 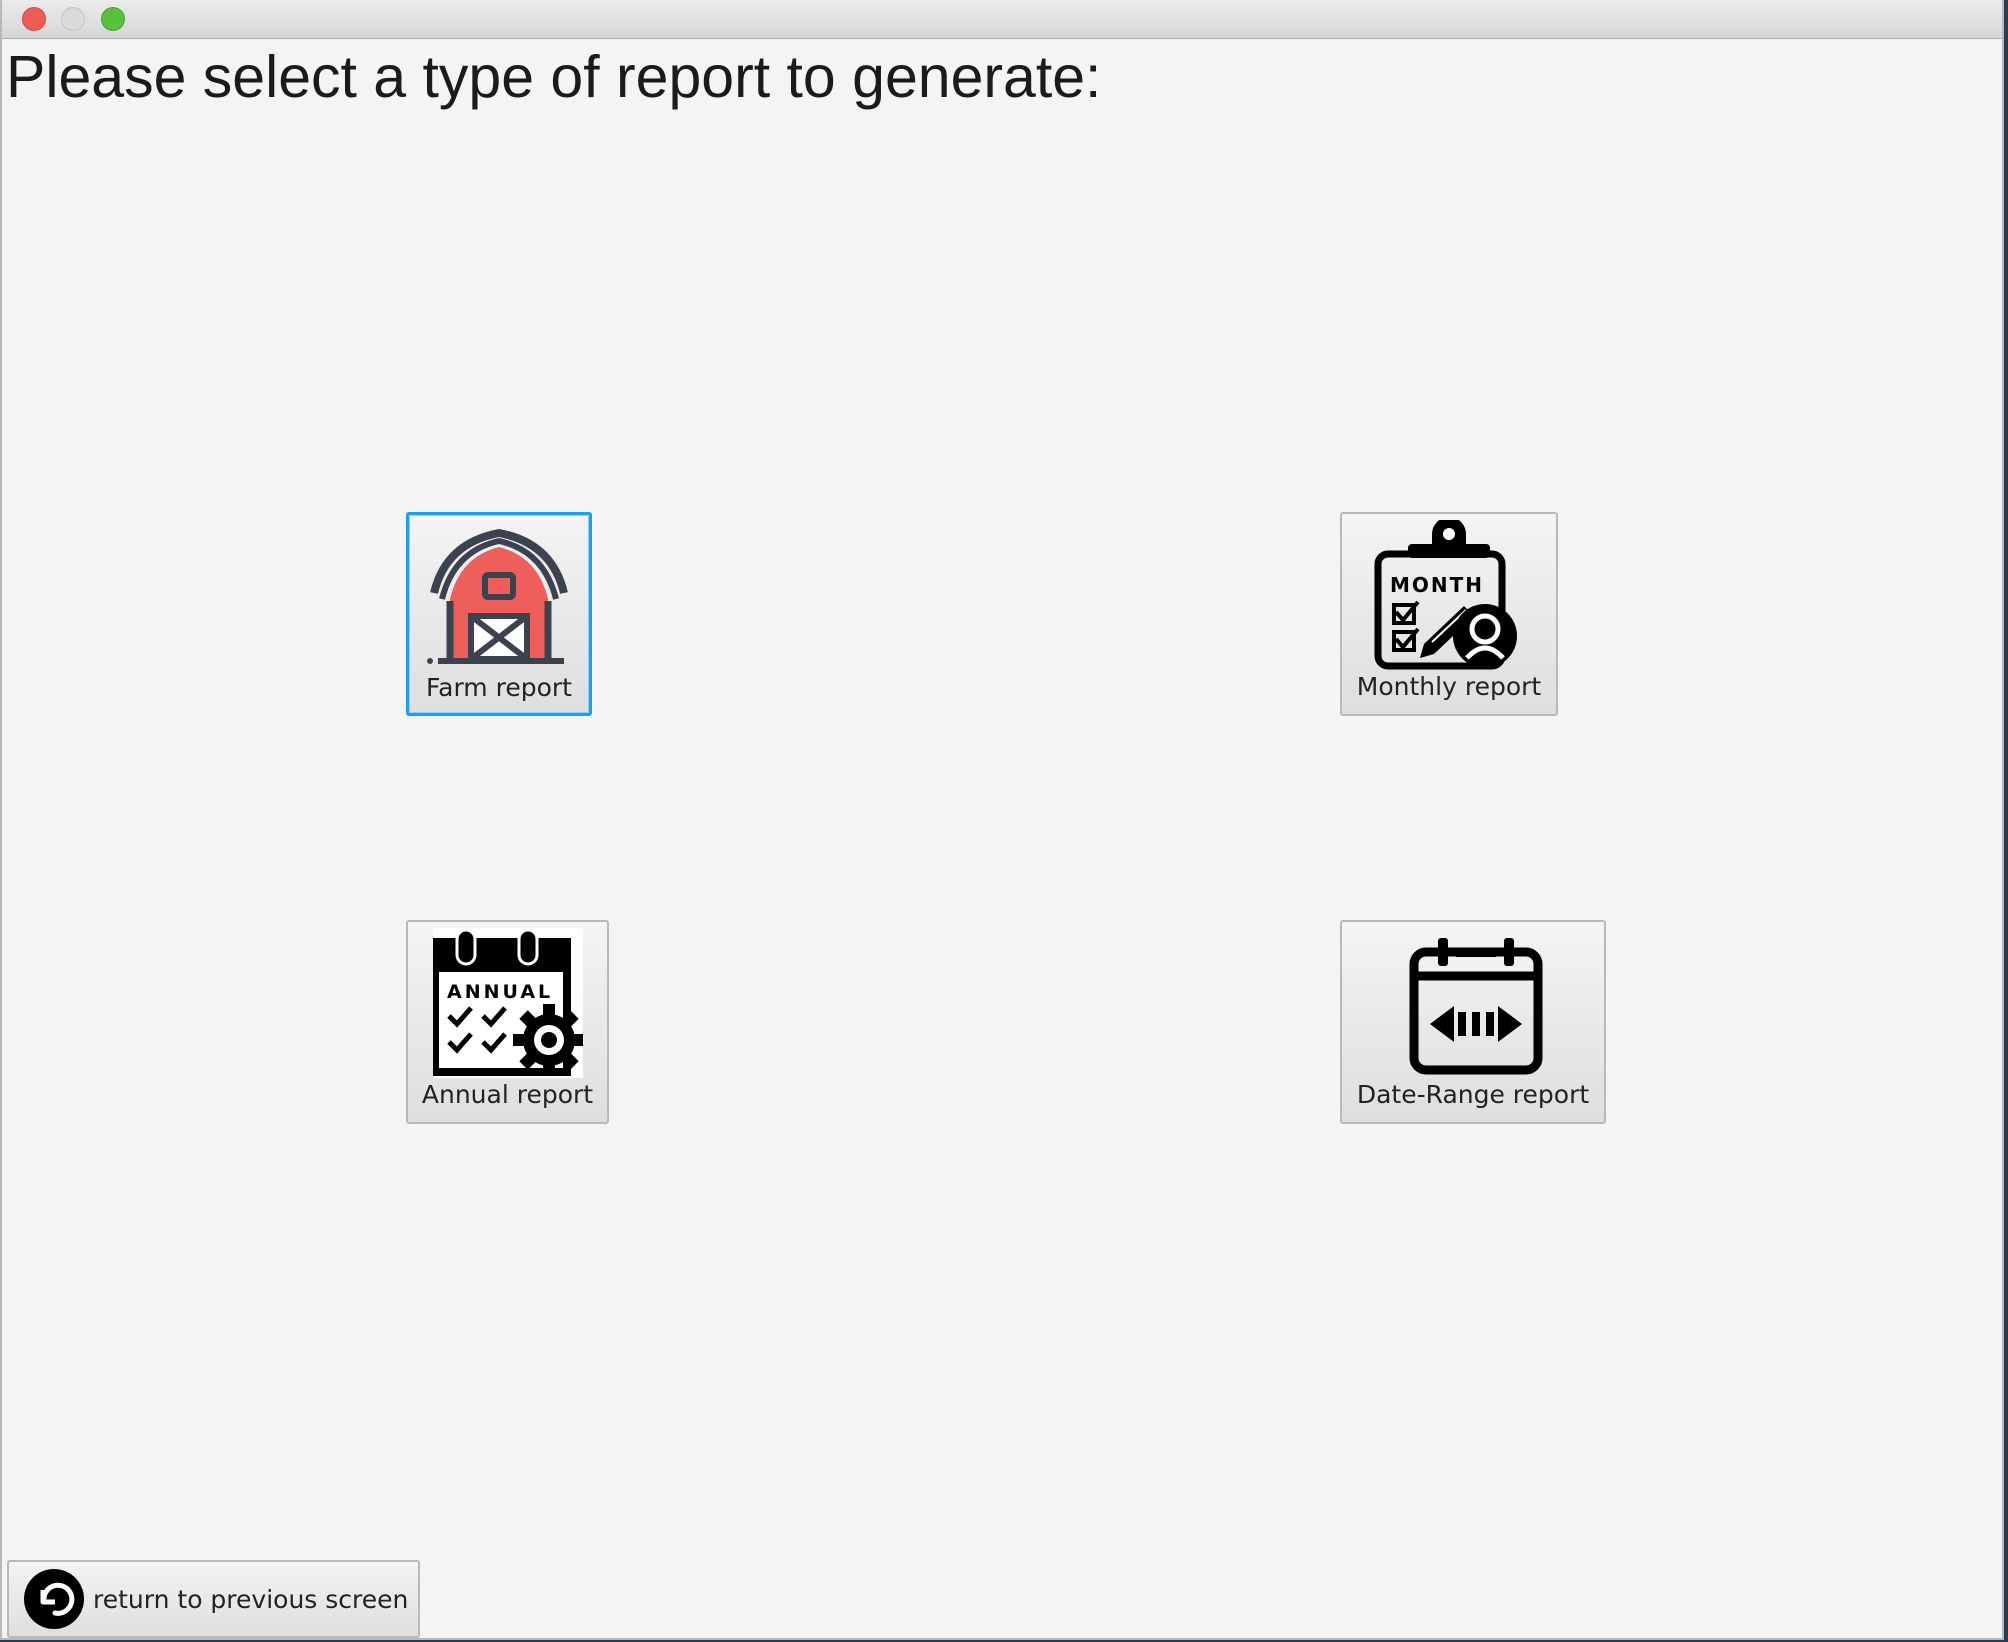 I want to click on close-window-button, so click(x=34, y=19).